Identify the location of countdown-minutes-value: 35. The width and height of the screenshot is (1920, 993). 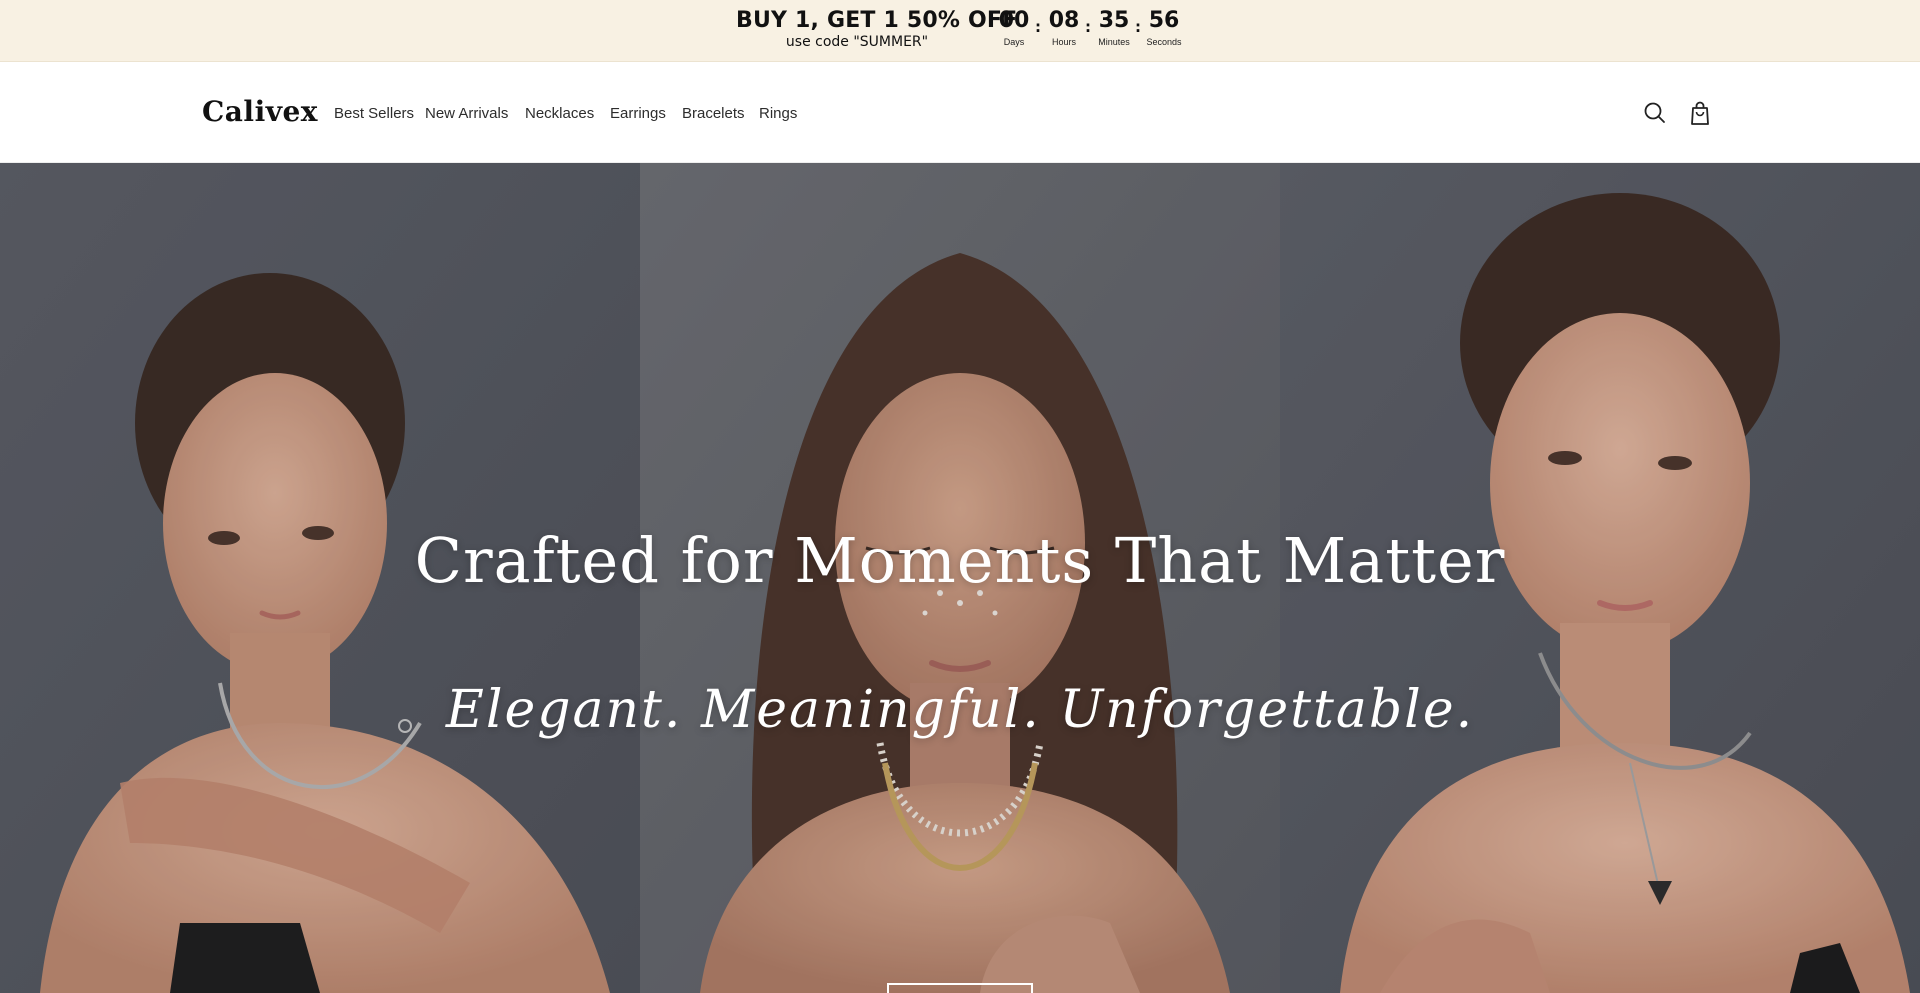
(1114, 20).